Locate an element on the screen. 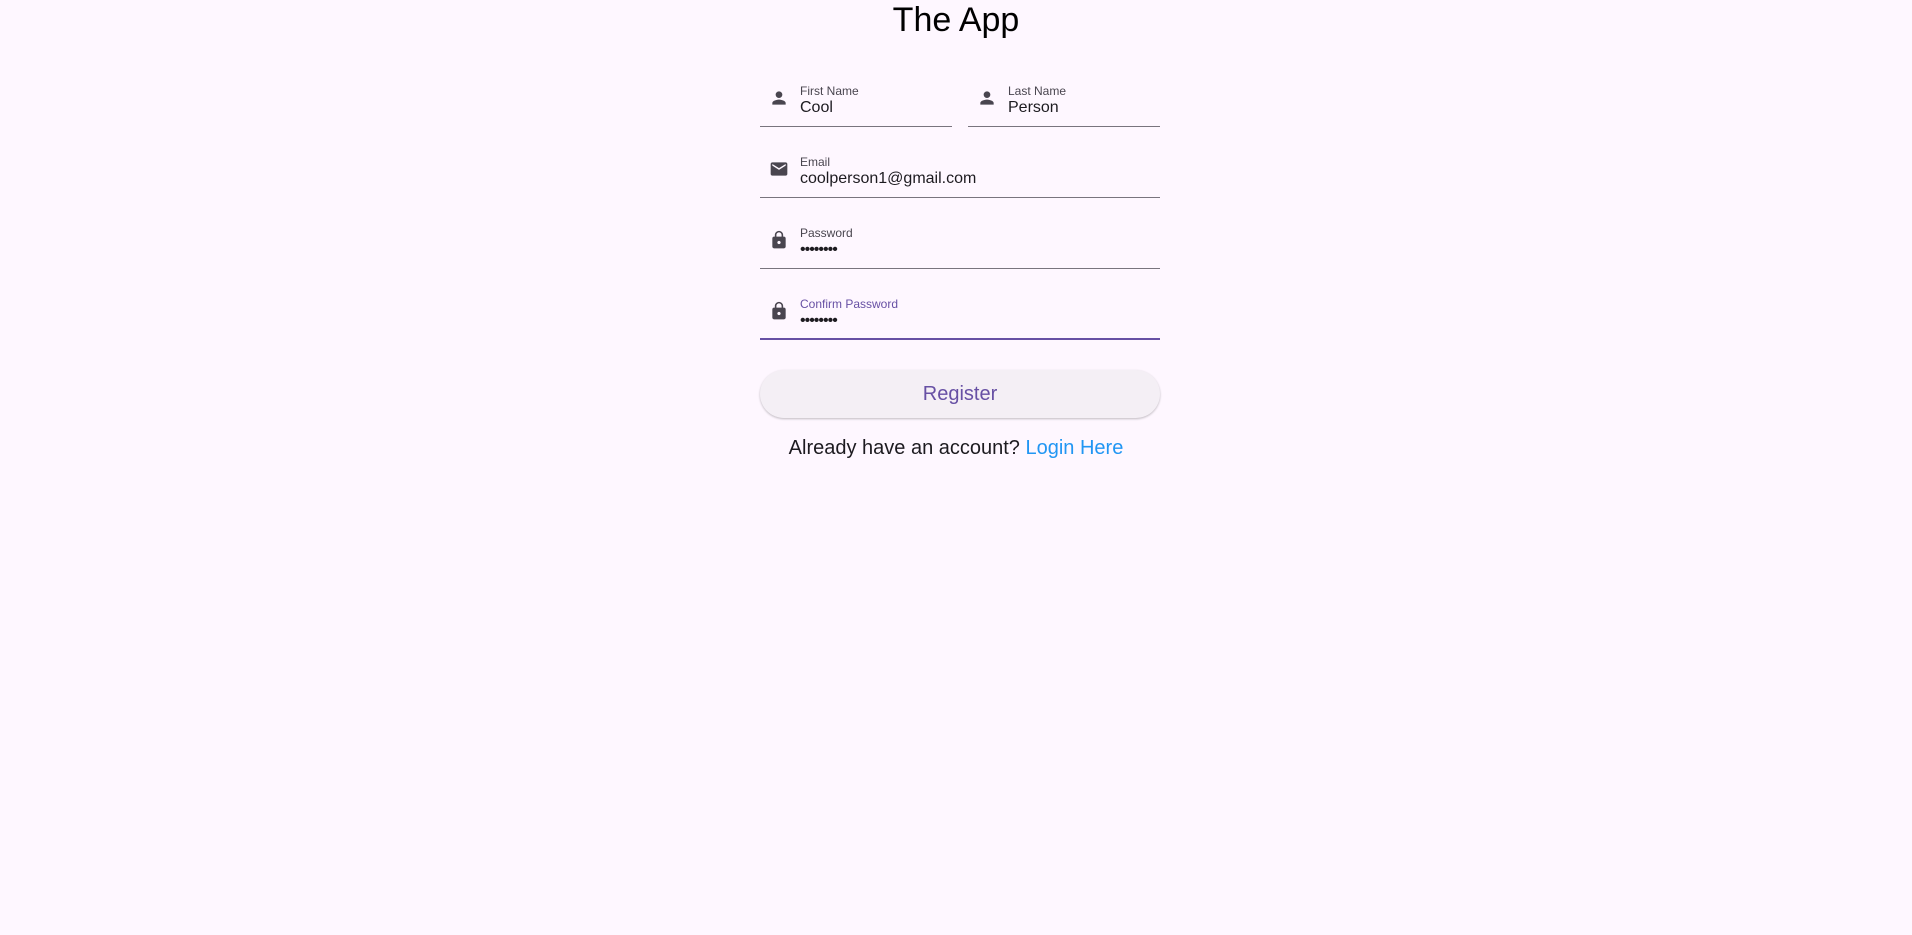 The width and height of the screenshot is (1912, 935). first-name-label: First Name is located at coordinates (829, 91).